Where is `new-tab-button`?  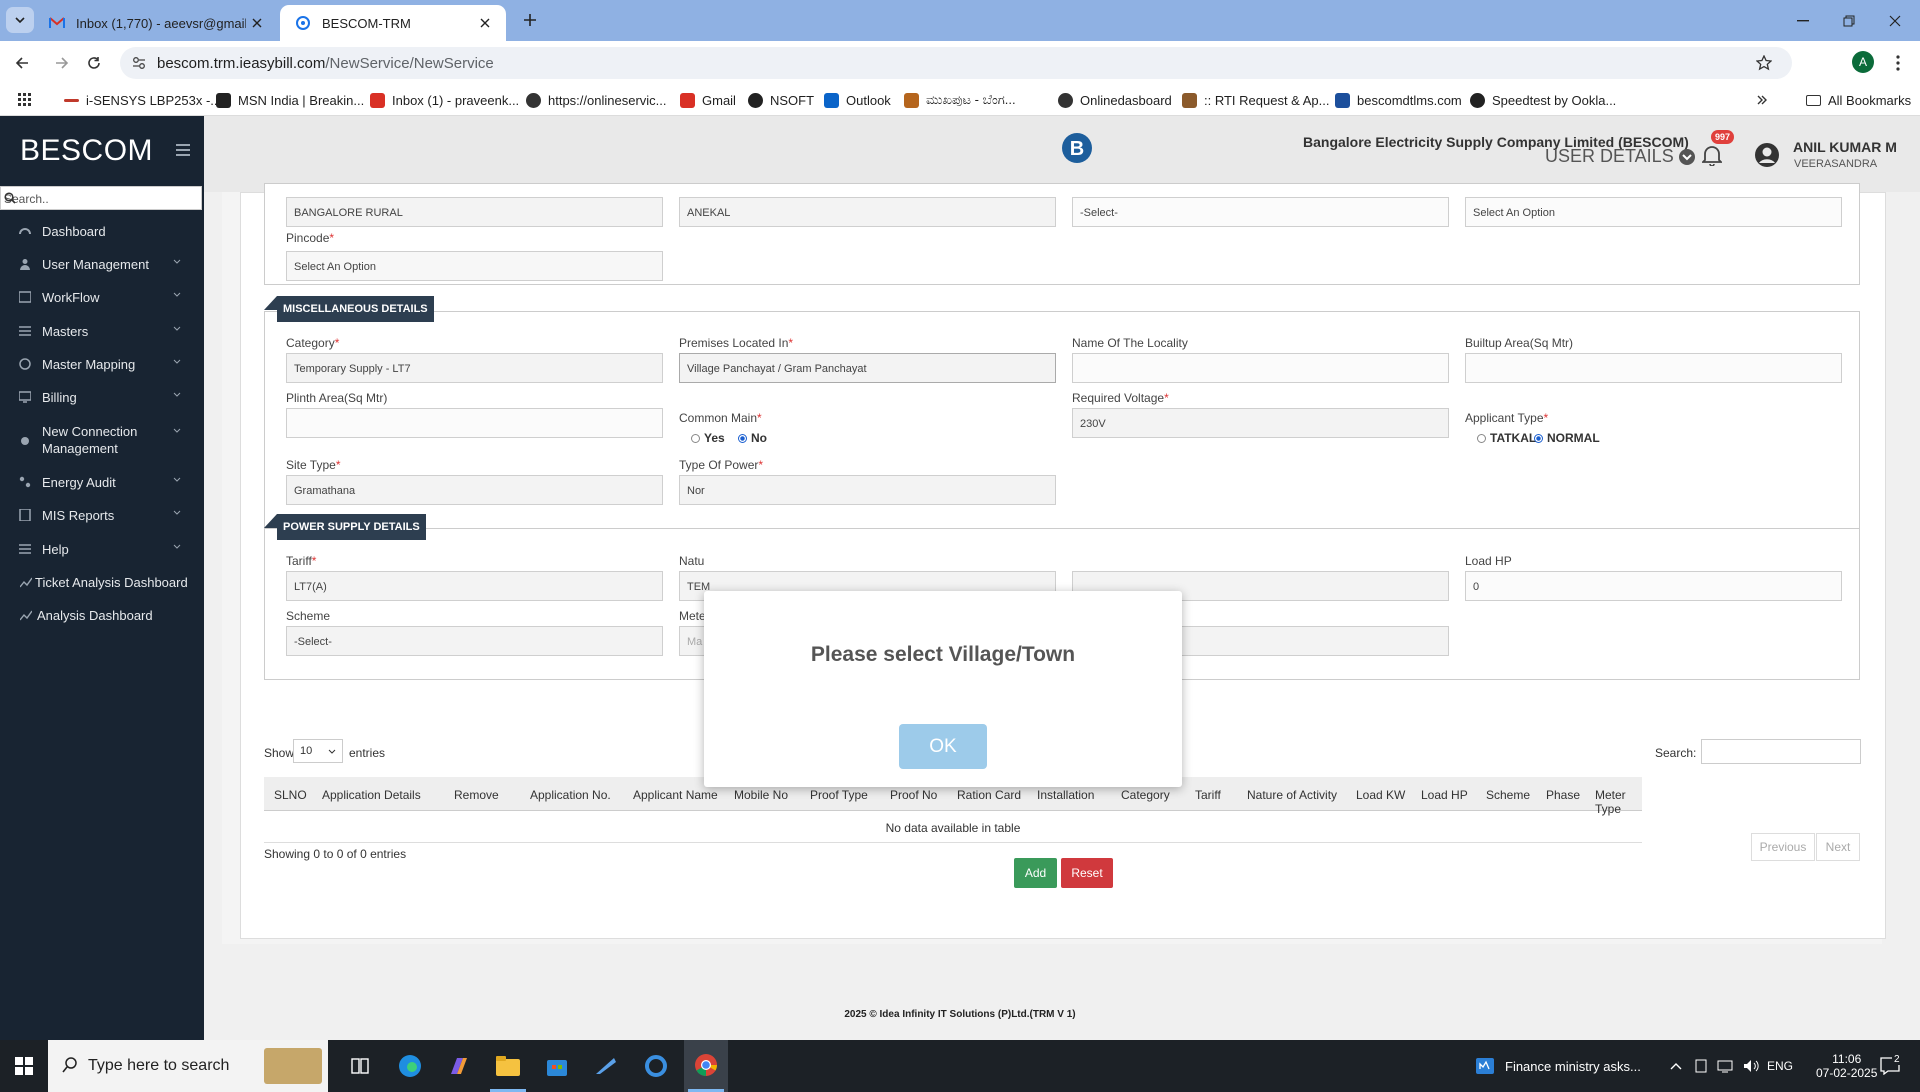
new-tab-button is located at coordinates (530, 20).